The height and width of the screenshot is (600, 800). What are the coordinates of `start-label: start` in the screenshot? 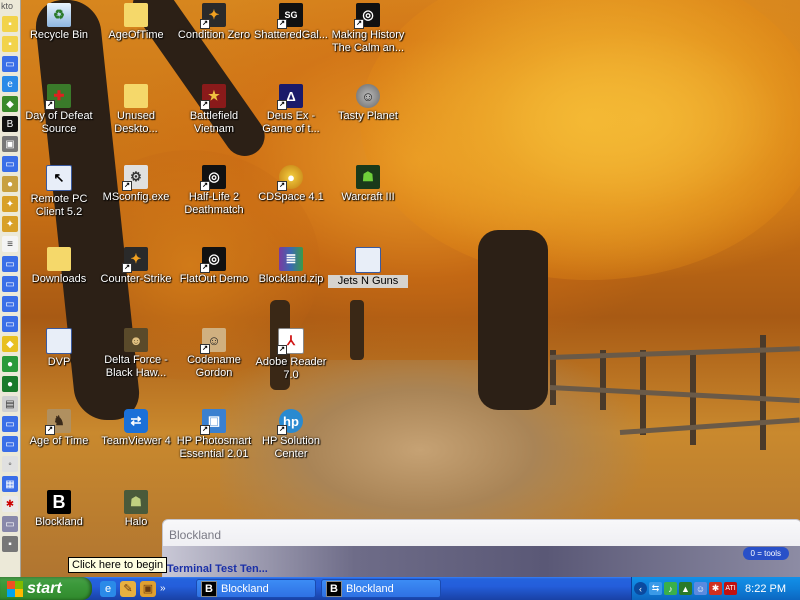 It's located at (44, 588).